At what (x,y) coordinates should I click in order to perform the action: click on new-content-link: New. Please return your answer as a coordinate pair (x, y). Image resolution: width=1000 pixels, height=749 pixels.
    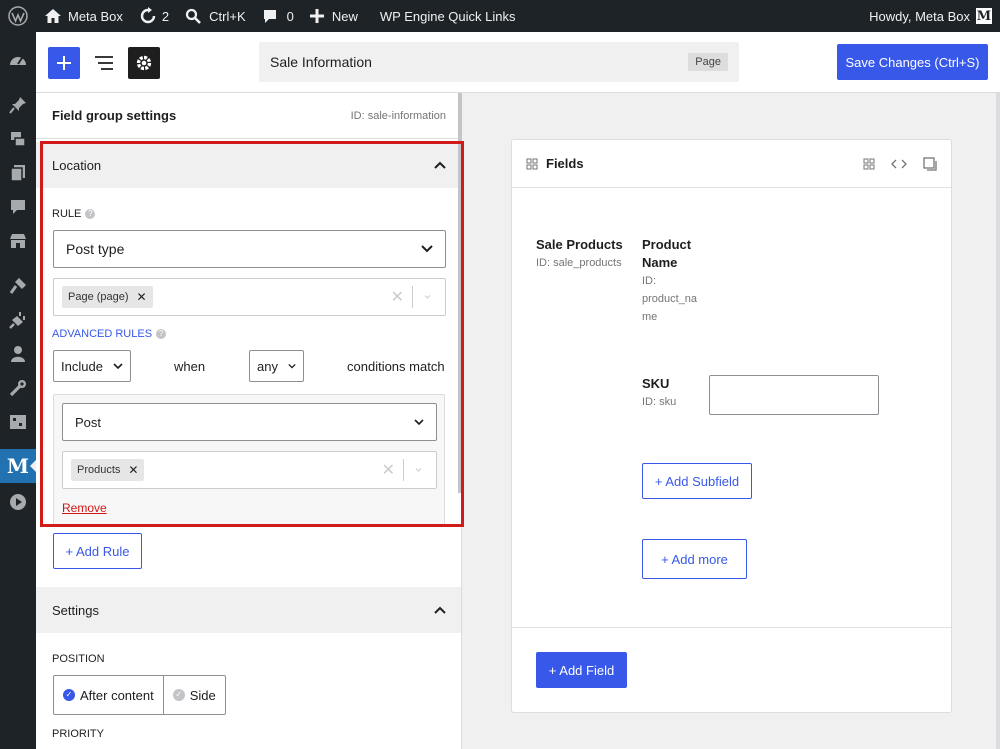
    Looking at the image, I should click on (334, 16).